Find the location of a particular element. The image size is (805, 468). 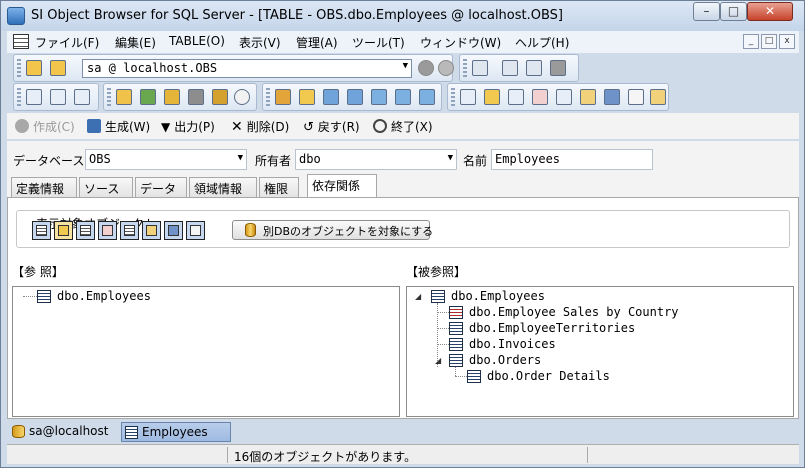

window-icon is located at coordinates (82, 97).